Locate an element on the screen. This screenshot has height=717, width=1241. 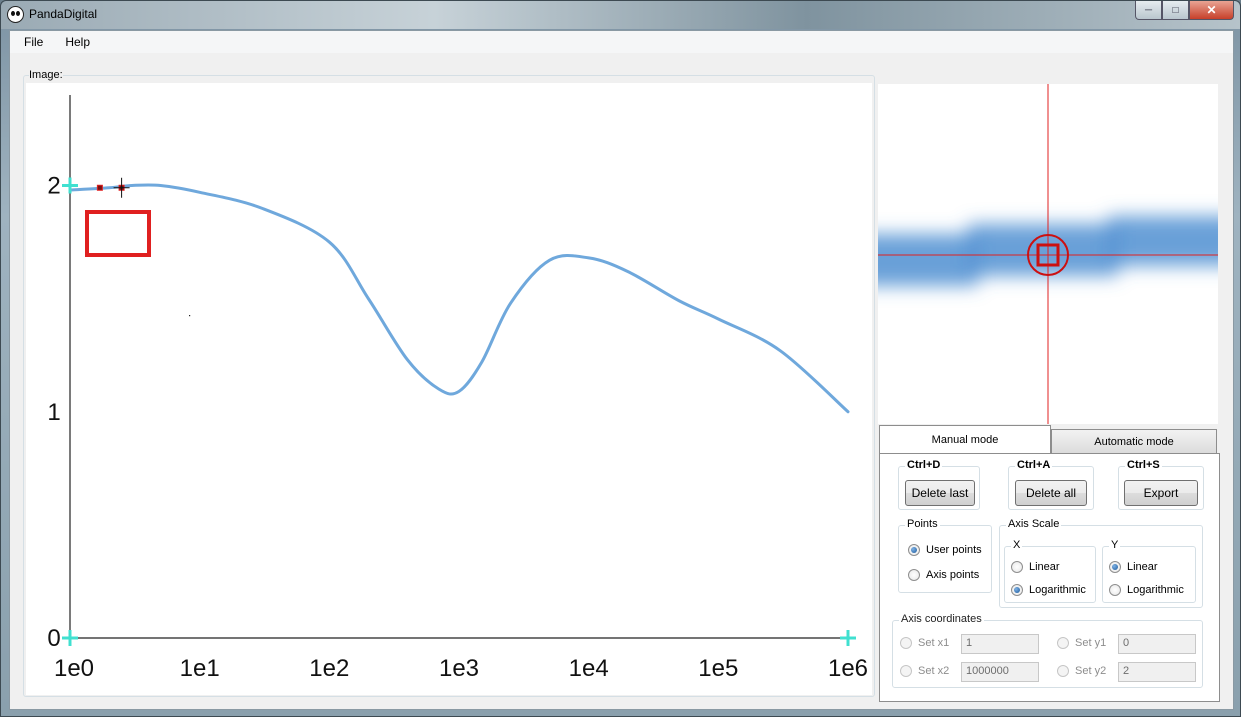
set-x1-label: Set x1 is located at coordinates (934, 643).